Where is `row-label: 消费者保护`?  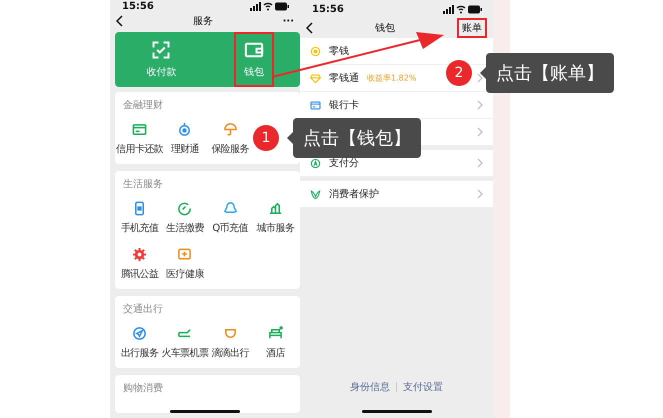 row-label: 消费者保护 is located at coordinates (354, 194).